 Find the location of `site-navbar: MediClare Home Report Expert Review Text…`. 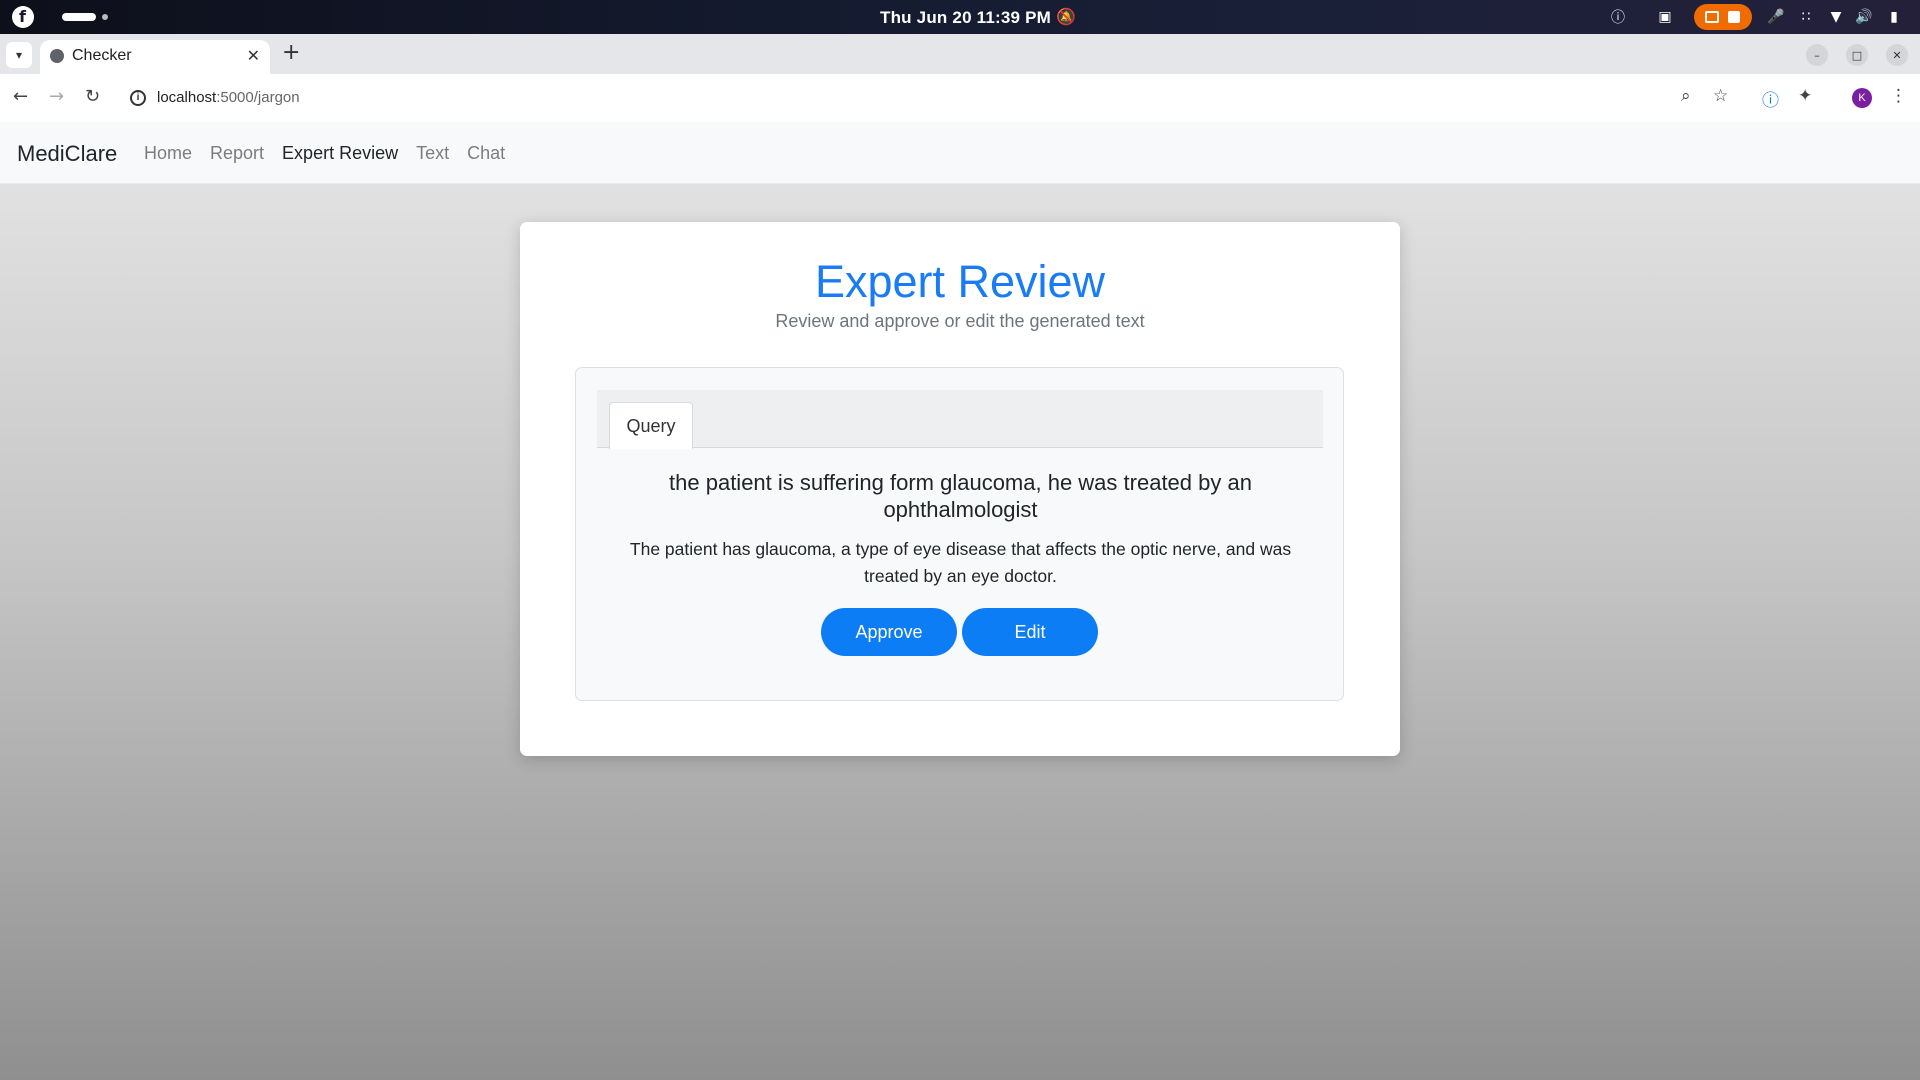

site-navbar: MediClare Home Report Expert Review Text… is located at coordinates (960, 153).